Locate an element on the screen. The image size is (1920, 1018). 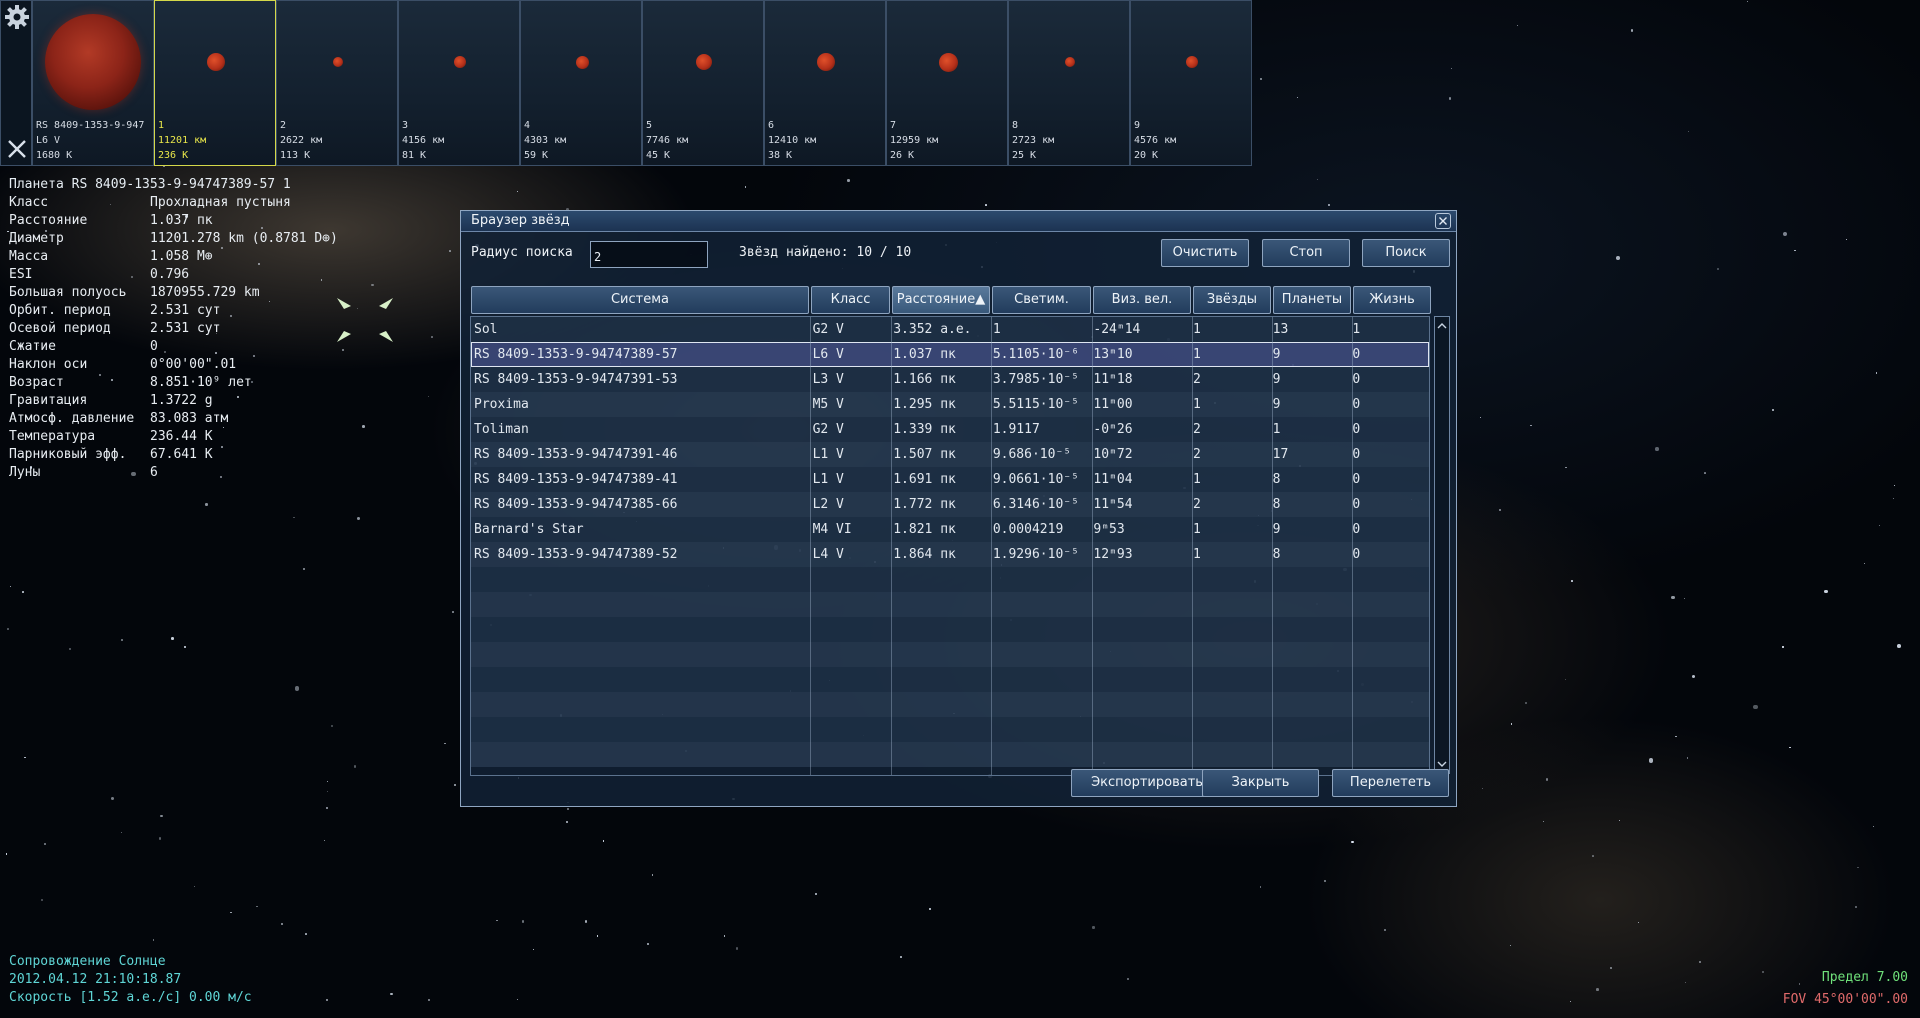
planet-tile: 1 11201 км 236 K is located at coordinates (215, 83).